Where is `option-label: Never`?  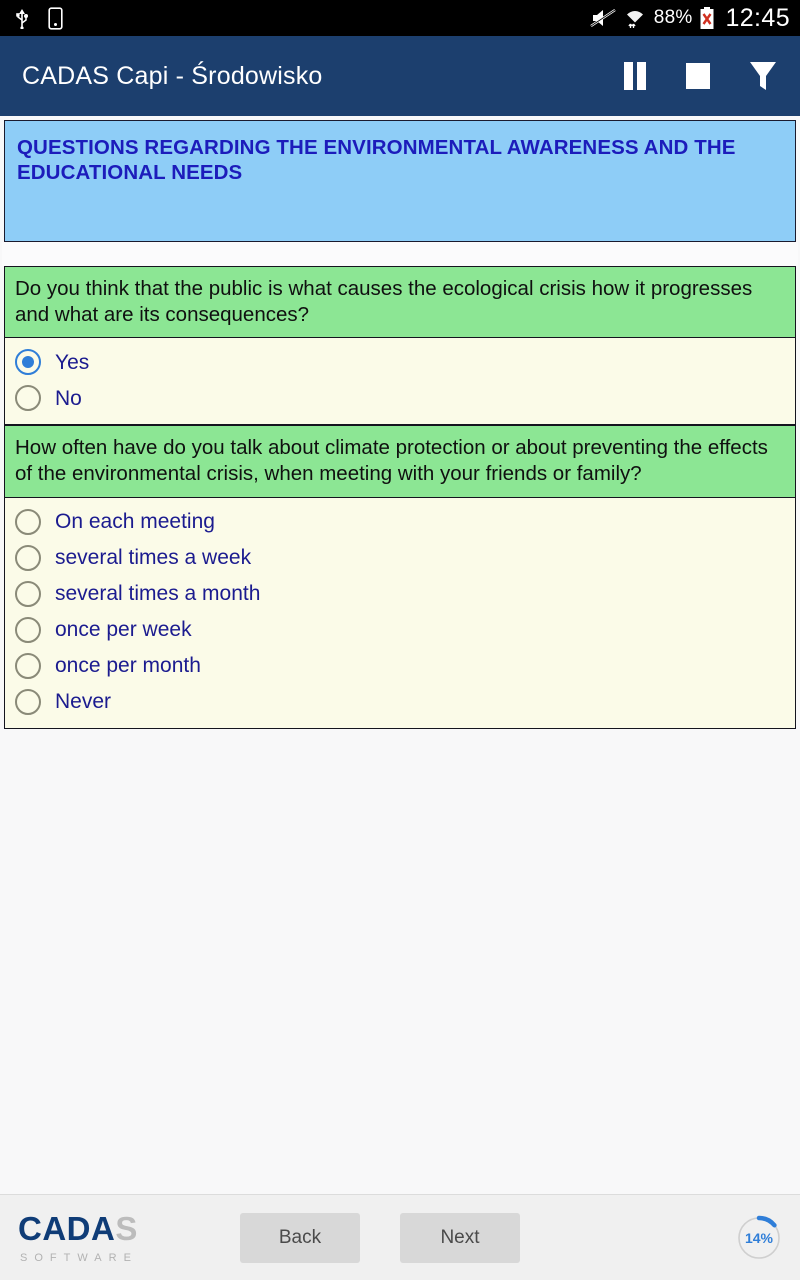
option-label: Never is located at coordinates (83, 701).